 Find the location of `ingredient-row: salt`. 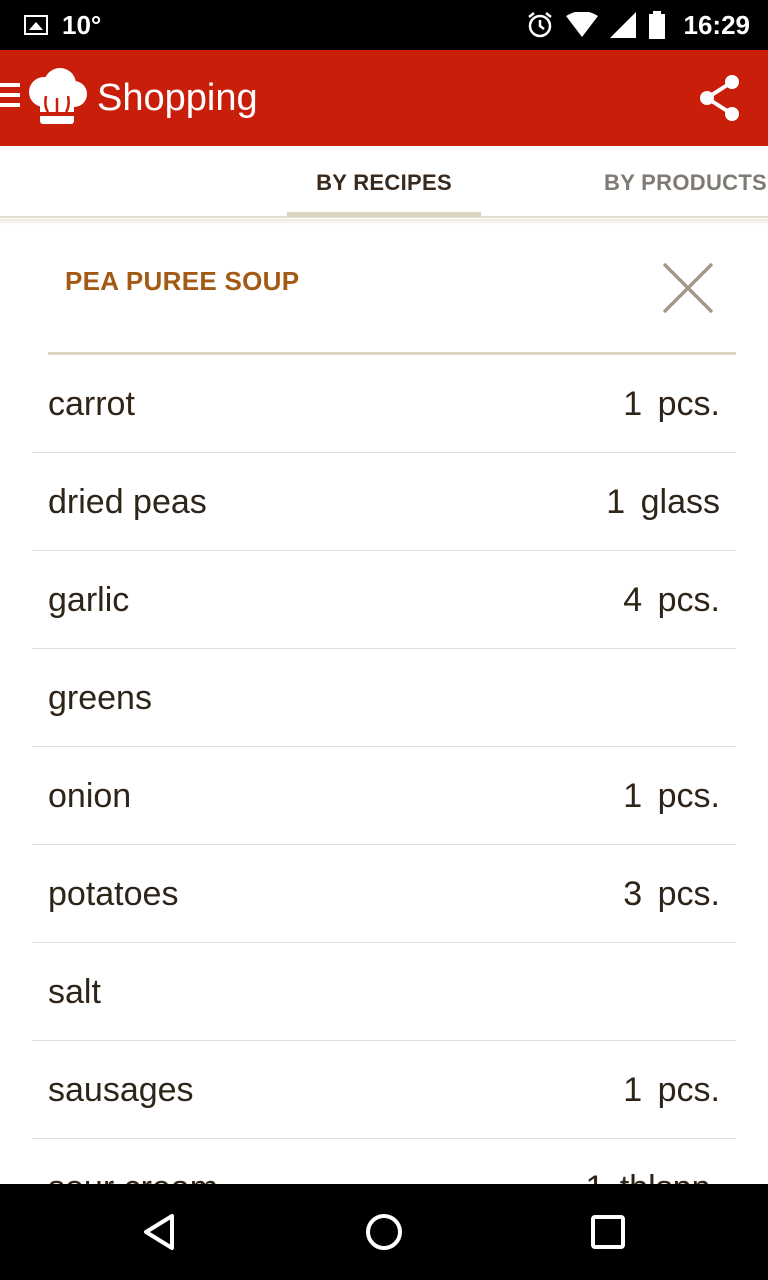

ingredient-row: salt is located at coordinates (384, 992).